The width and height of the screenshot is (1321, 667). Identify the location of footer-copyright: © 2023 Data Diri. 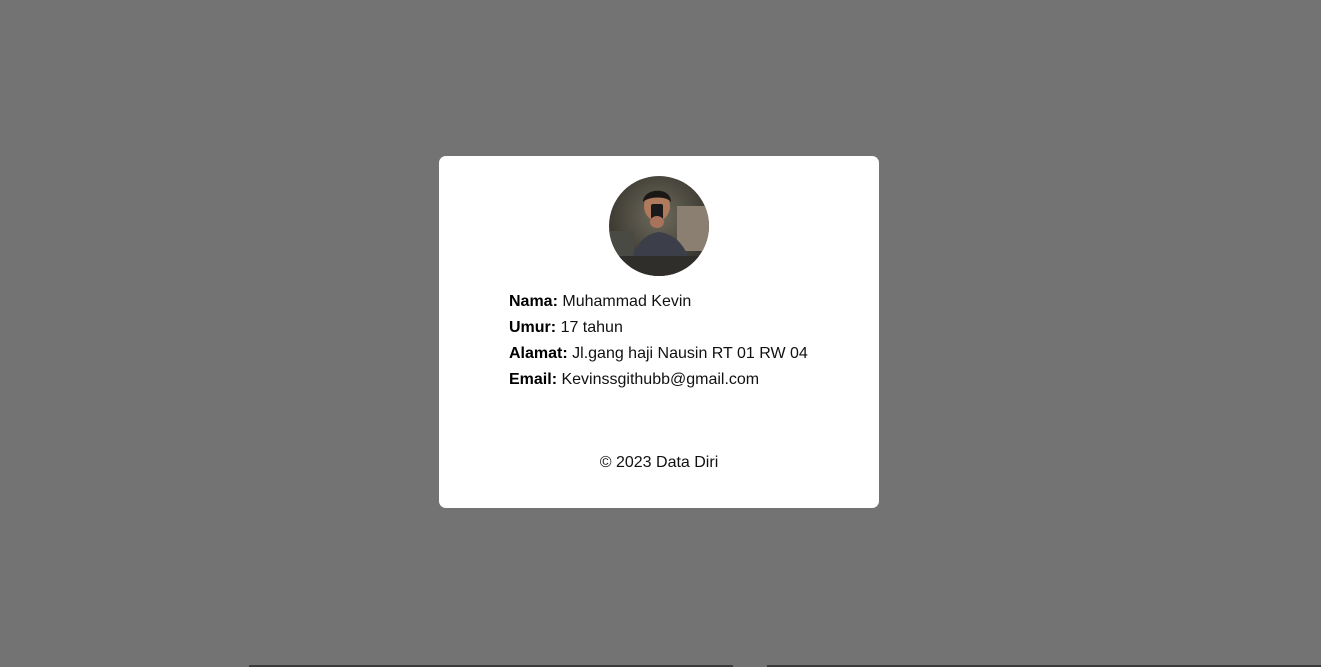
(659, 462).